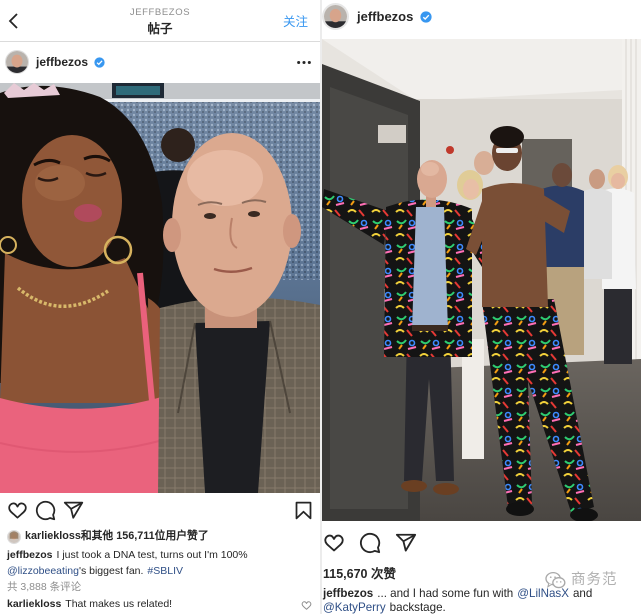 The height and width of the screenshot is (614, 641). What do you see at coordinates (160, 12) in the screenshot?
I see `header-account-name: JEFFBEZOS` at bounding box center [160, 12].